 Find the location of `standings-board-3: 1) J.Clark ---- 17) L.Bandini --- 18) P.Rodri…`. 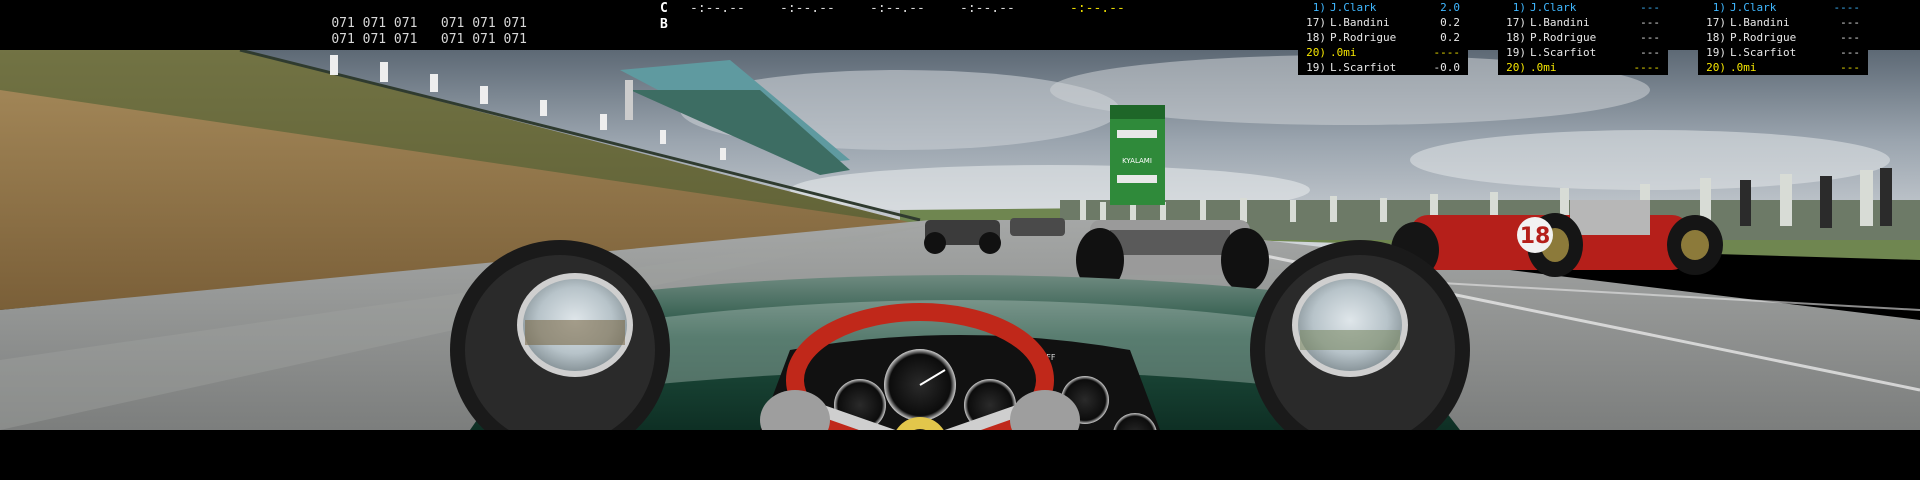

standings-board-3: 1) J.Clark ---- 17) L.Bandini --- 18) P.Rodri… is located at coordinates (1783, 37).